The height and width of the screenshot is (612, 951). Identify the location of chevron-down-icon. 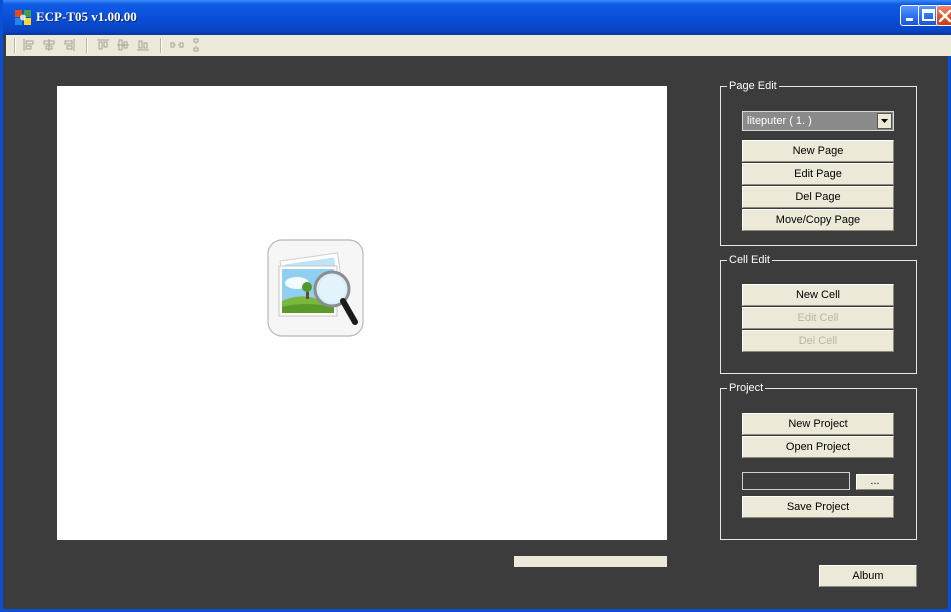
(884, 121).